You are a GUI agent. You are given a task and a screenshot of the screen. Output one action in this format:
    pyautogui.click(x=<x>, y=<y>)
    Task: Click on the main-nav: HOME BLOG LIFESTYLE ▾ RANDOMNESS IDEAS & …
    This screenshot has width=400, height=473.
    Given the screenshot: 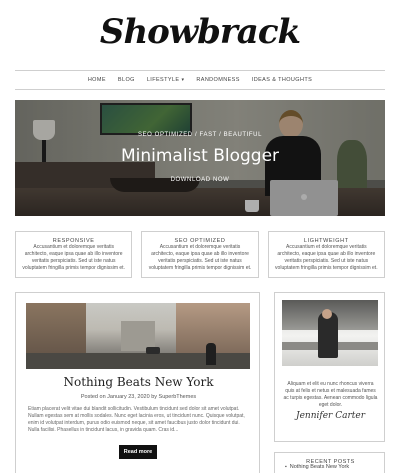 What is the action you would take?
    pyautogui.click(x=200, y=80)
    